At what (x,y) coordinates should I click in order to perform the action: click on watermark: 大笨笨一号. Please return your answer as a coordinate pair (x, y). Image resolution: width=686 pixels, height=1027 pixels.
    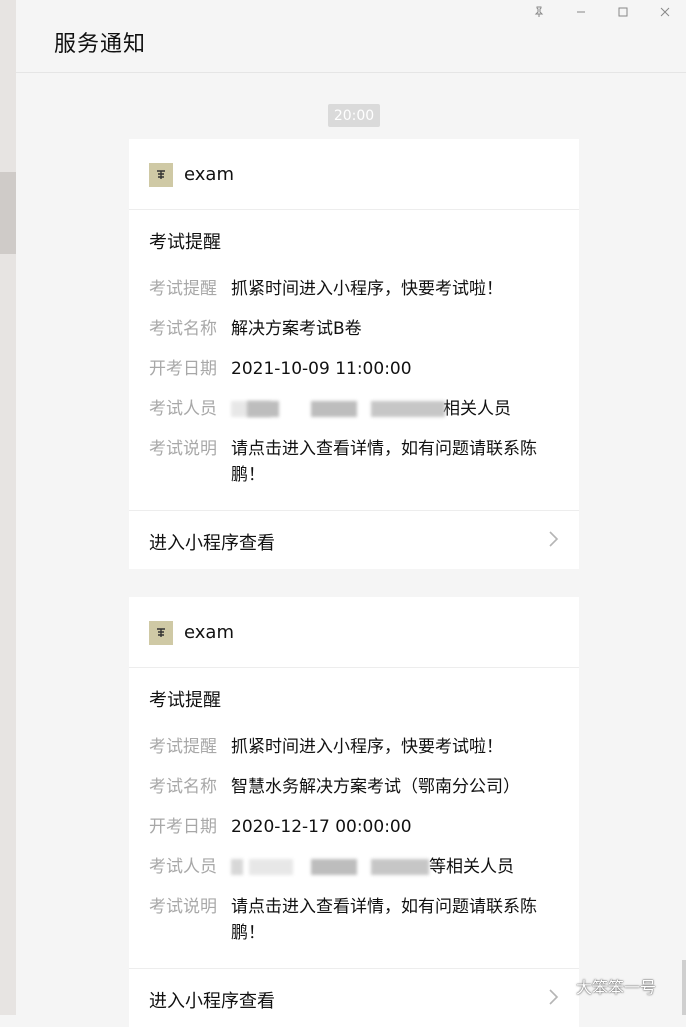
    Looking at the image, I should click on (602, 986).